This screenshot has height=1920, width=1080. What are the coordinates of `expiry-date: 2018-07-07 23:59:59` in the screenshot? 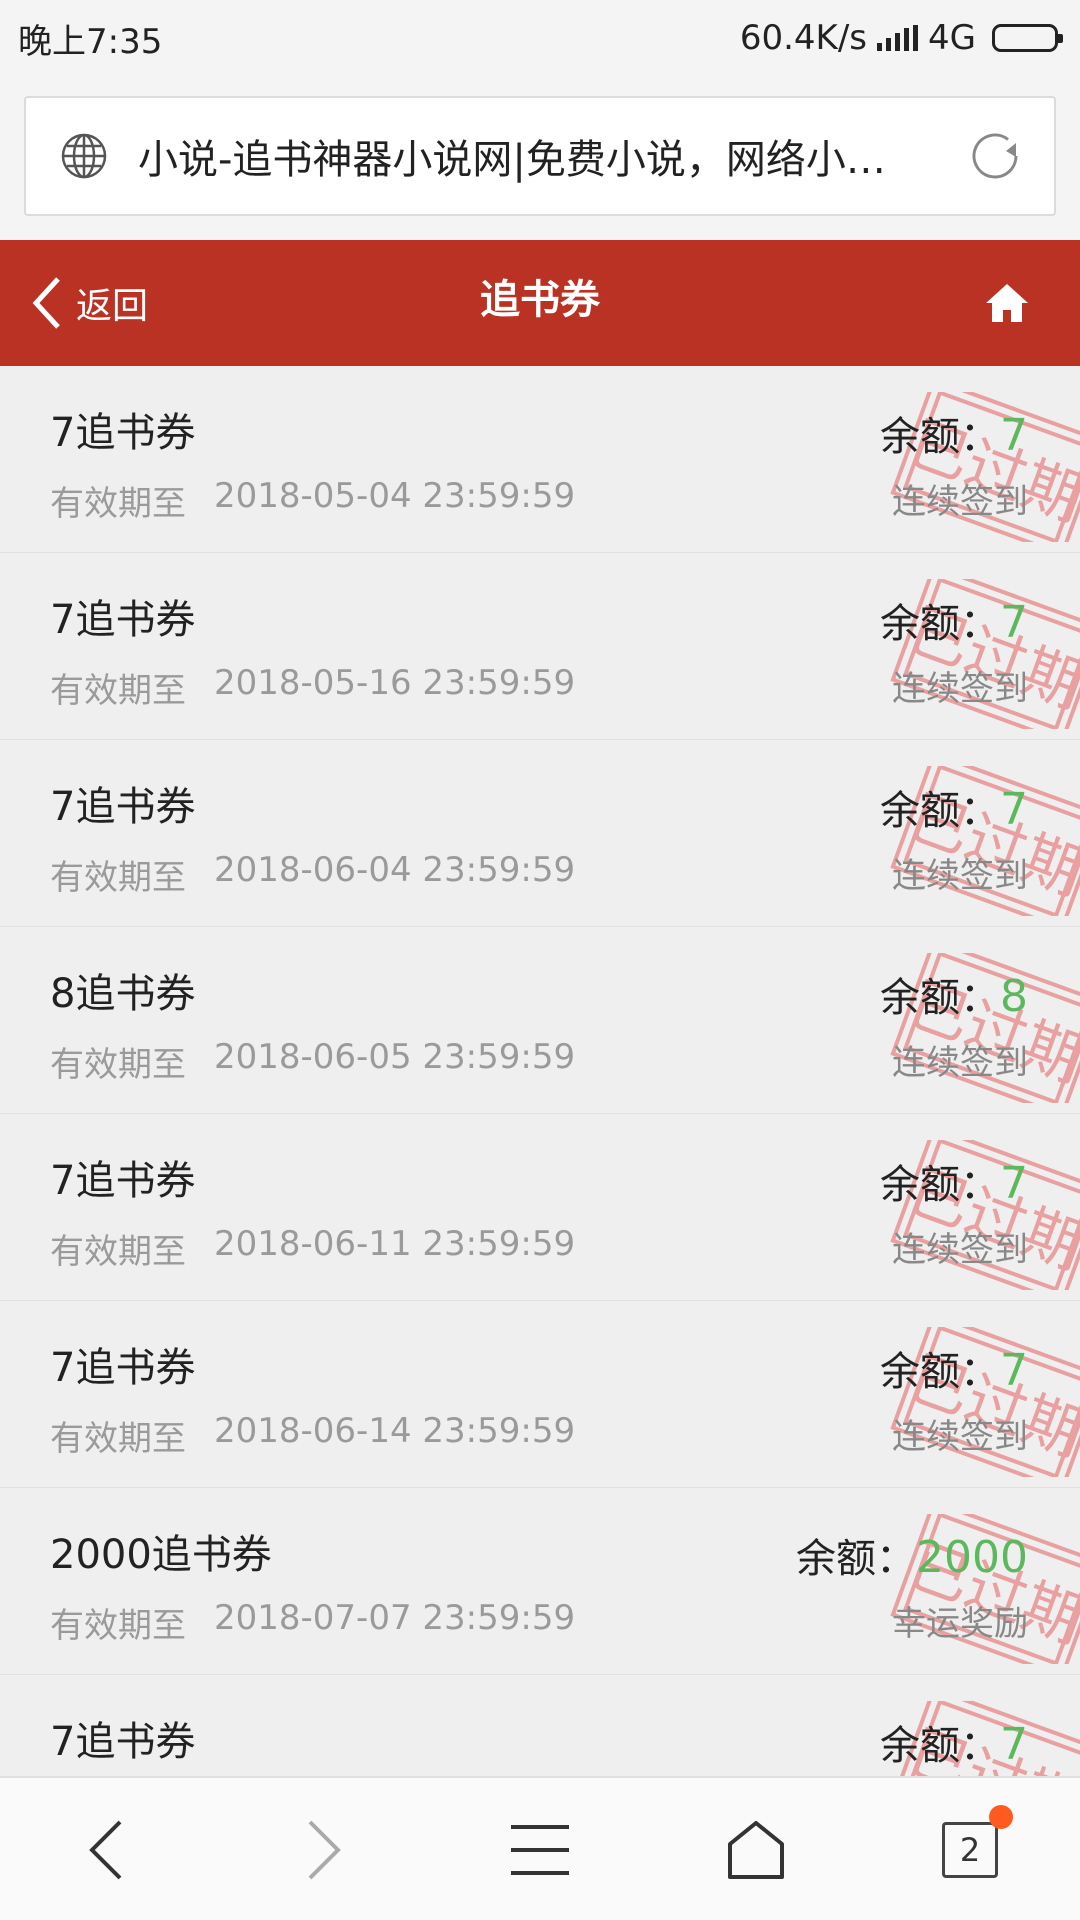 It's located at (395, 1618).